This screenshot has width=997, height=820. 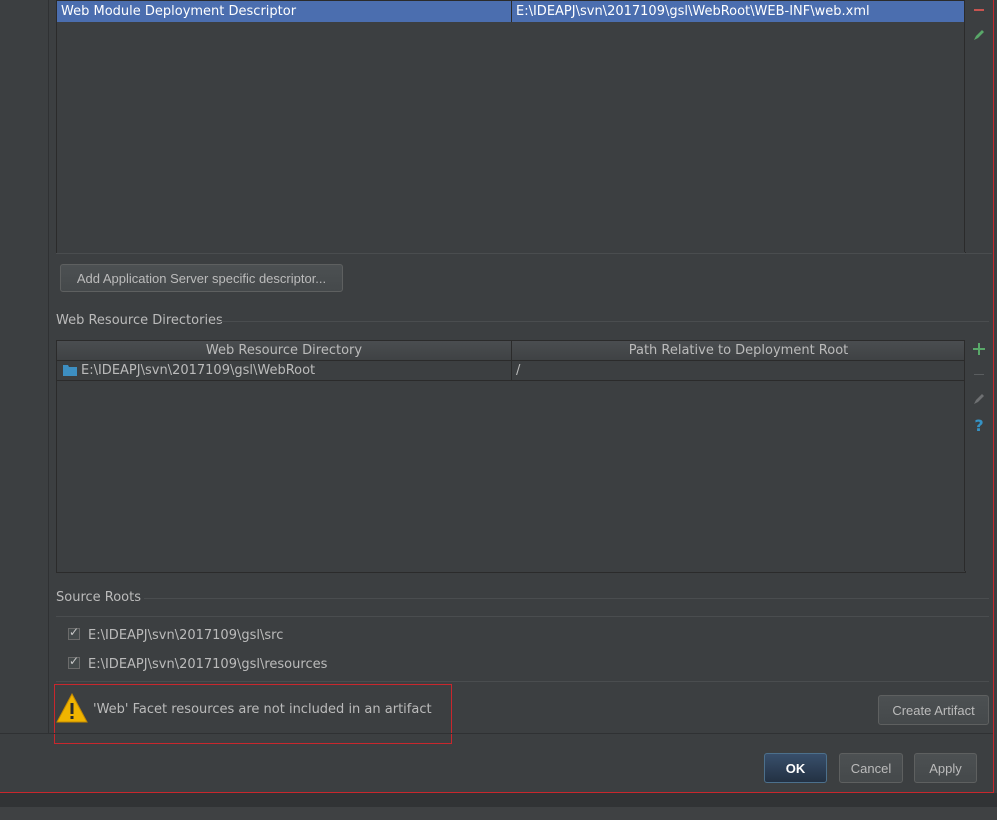 I want to click on source-root-item: E:\IDEAPJ\svn\2017109\gsl\resources, so click(x=522, y=664).